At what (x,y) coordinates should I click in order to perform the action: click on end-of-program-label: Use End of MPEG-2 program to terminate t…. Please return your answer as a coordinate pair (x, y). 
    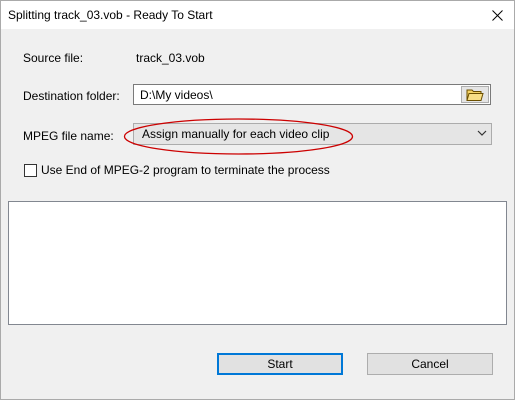
    Looking at the image, I should click on (185, 170).